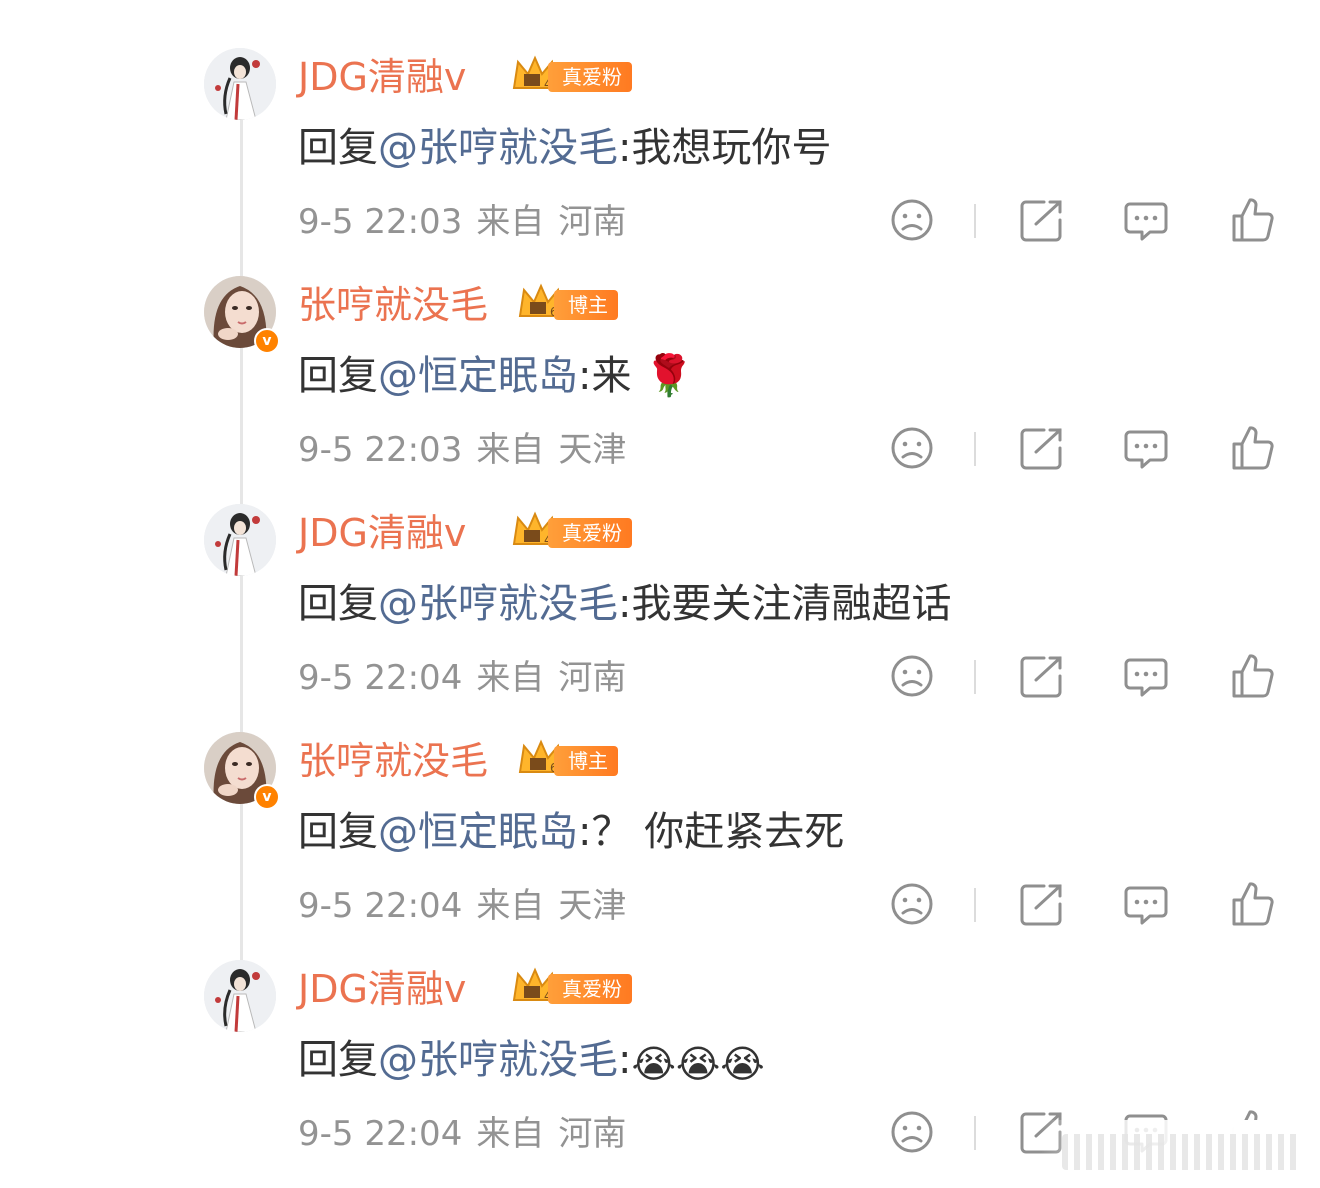 This screenshot has width=1320, height=1188. I want to click on comment-content: 我想玩你号, so click(731, 148).